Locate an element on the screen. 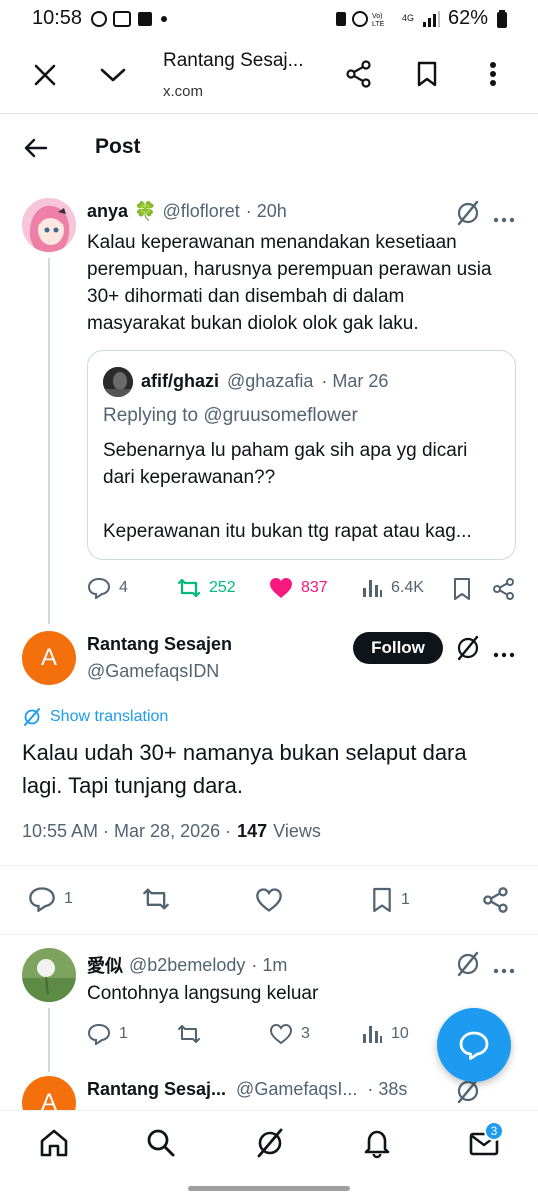  bookmark-button: 1 is located at coordinates (390, 900).